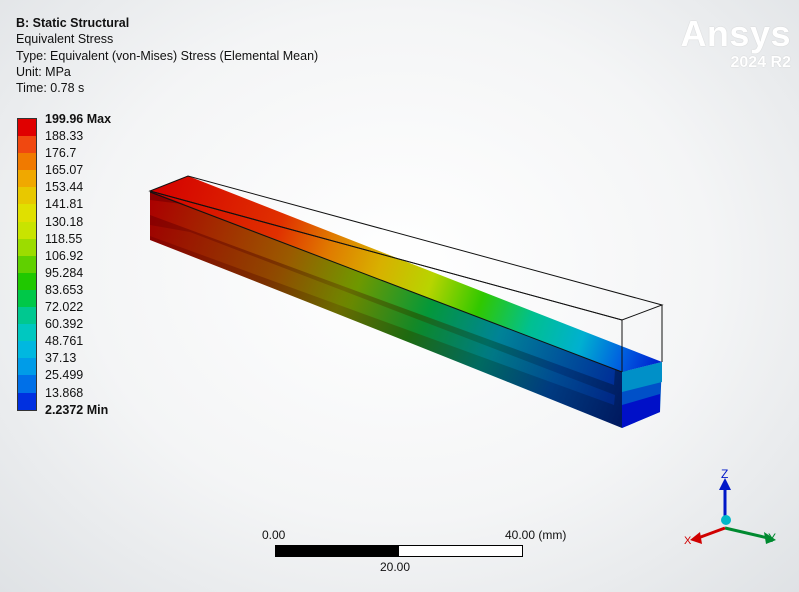 This screenshot has height=592, width=799. Describe the element at coordinates (772, 538) in the screenshot. I see `y-axis-label: Y` at that location.